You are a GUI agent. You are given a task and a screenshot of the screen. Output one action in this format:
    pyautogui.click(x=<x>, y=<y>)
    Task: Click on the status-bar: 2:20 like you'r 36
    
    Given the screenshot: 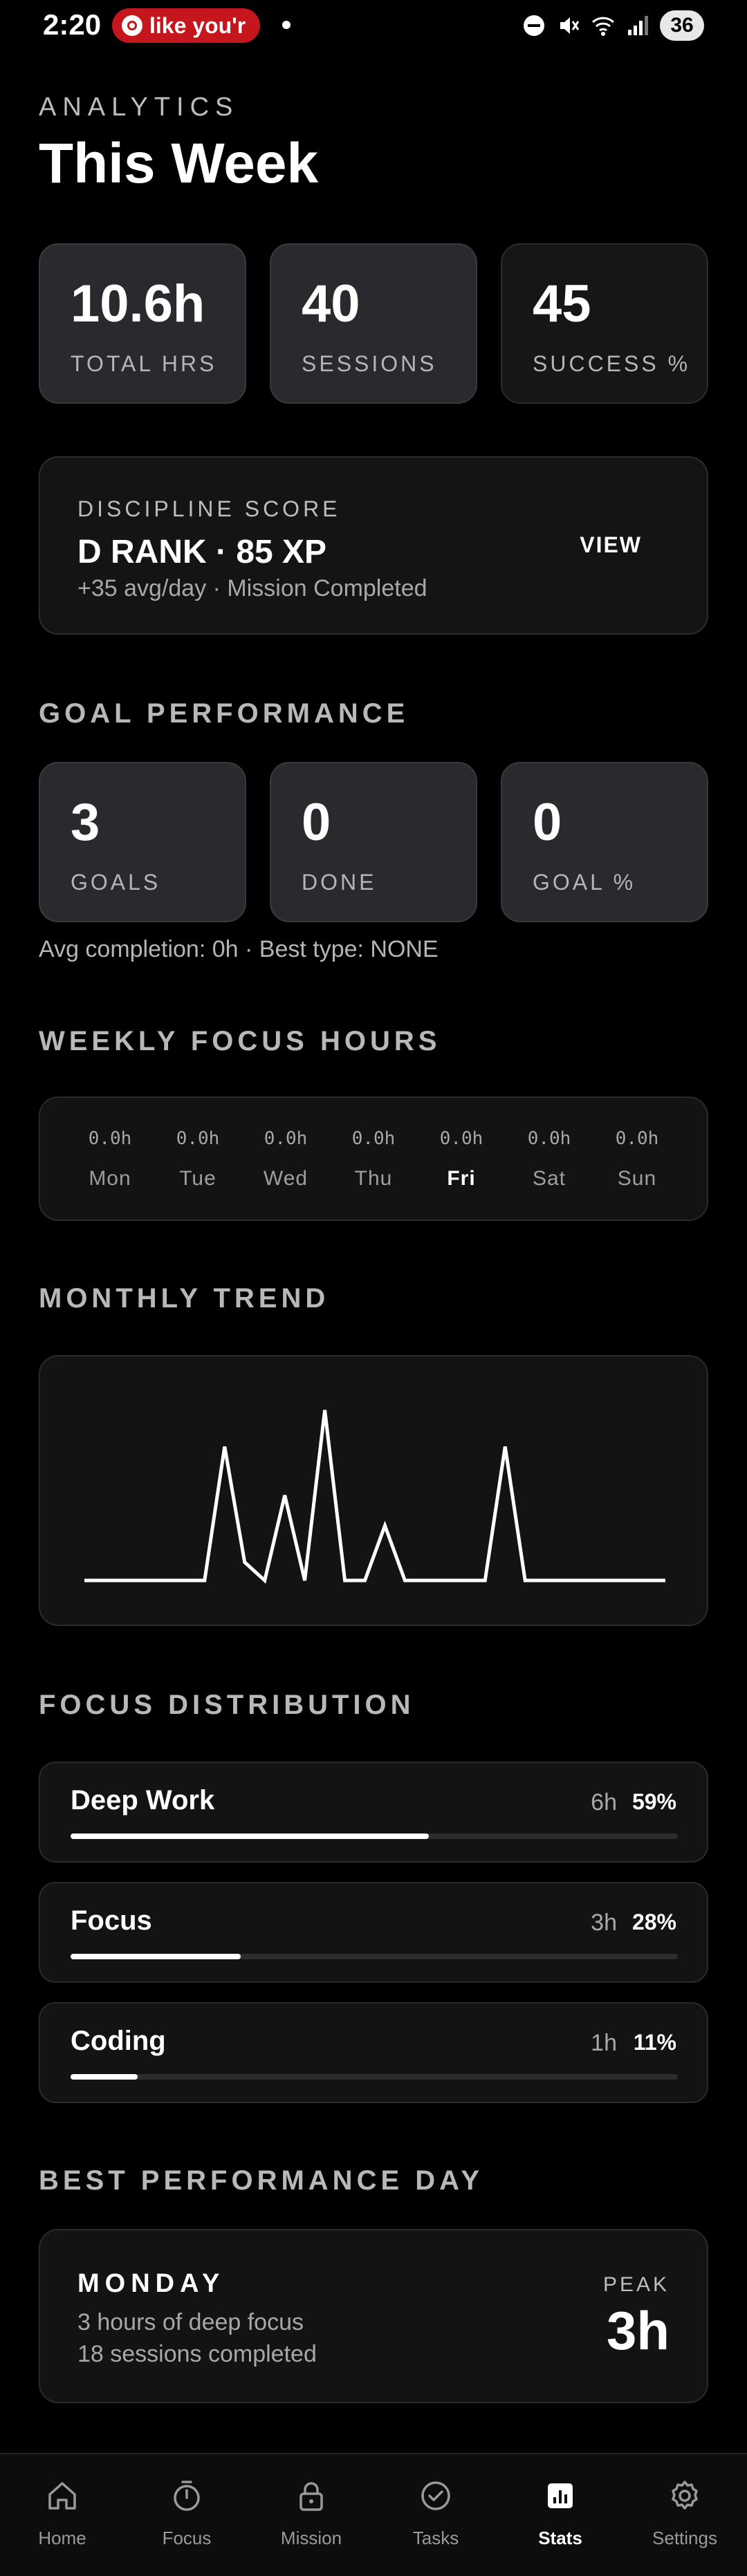 What is the action you would take?
    pyautogui.click(x=373, y=26)
    